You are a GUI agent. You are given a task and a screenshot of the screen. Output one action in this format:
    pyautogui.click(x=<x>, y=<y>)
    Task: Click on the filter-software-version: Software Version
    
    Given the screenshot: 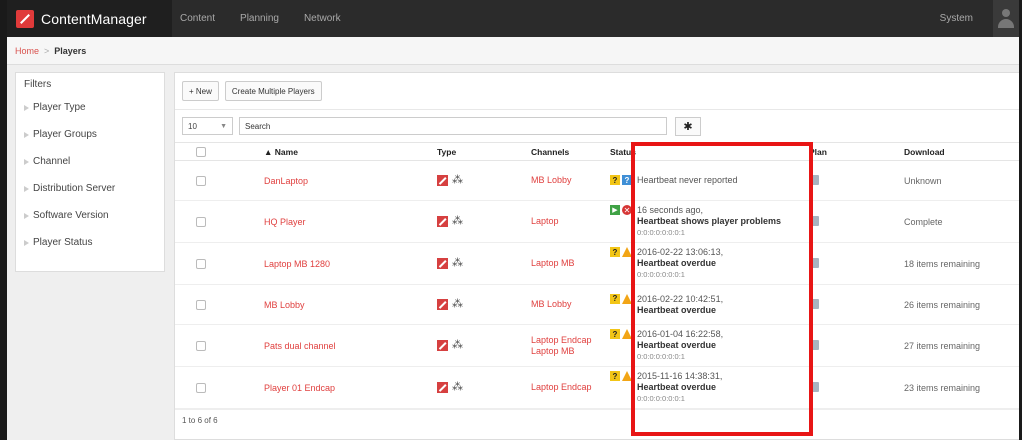 What is the action you would take?
    pyautogui.click(x=90, y=215)
    